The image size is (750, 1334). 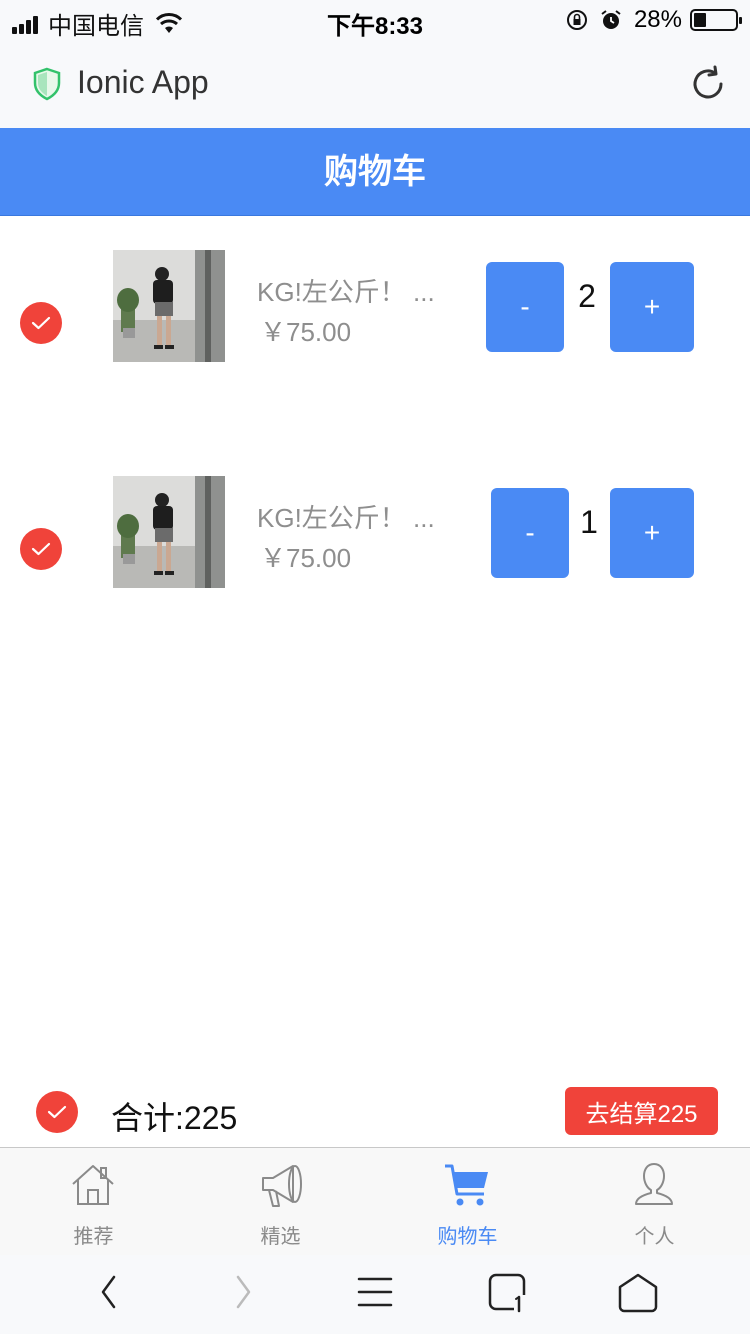 What do you see at coordinates (638, 1293) in the screenshot?
I see `home-button-icon` at bounding box center [638, 1293].